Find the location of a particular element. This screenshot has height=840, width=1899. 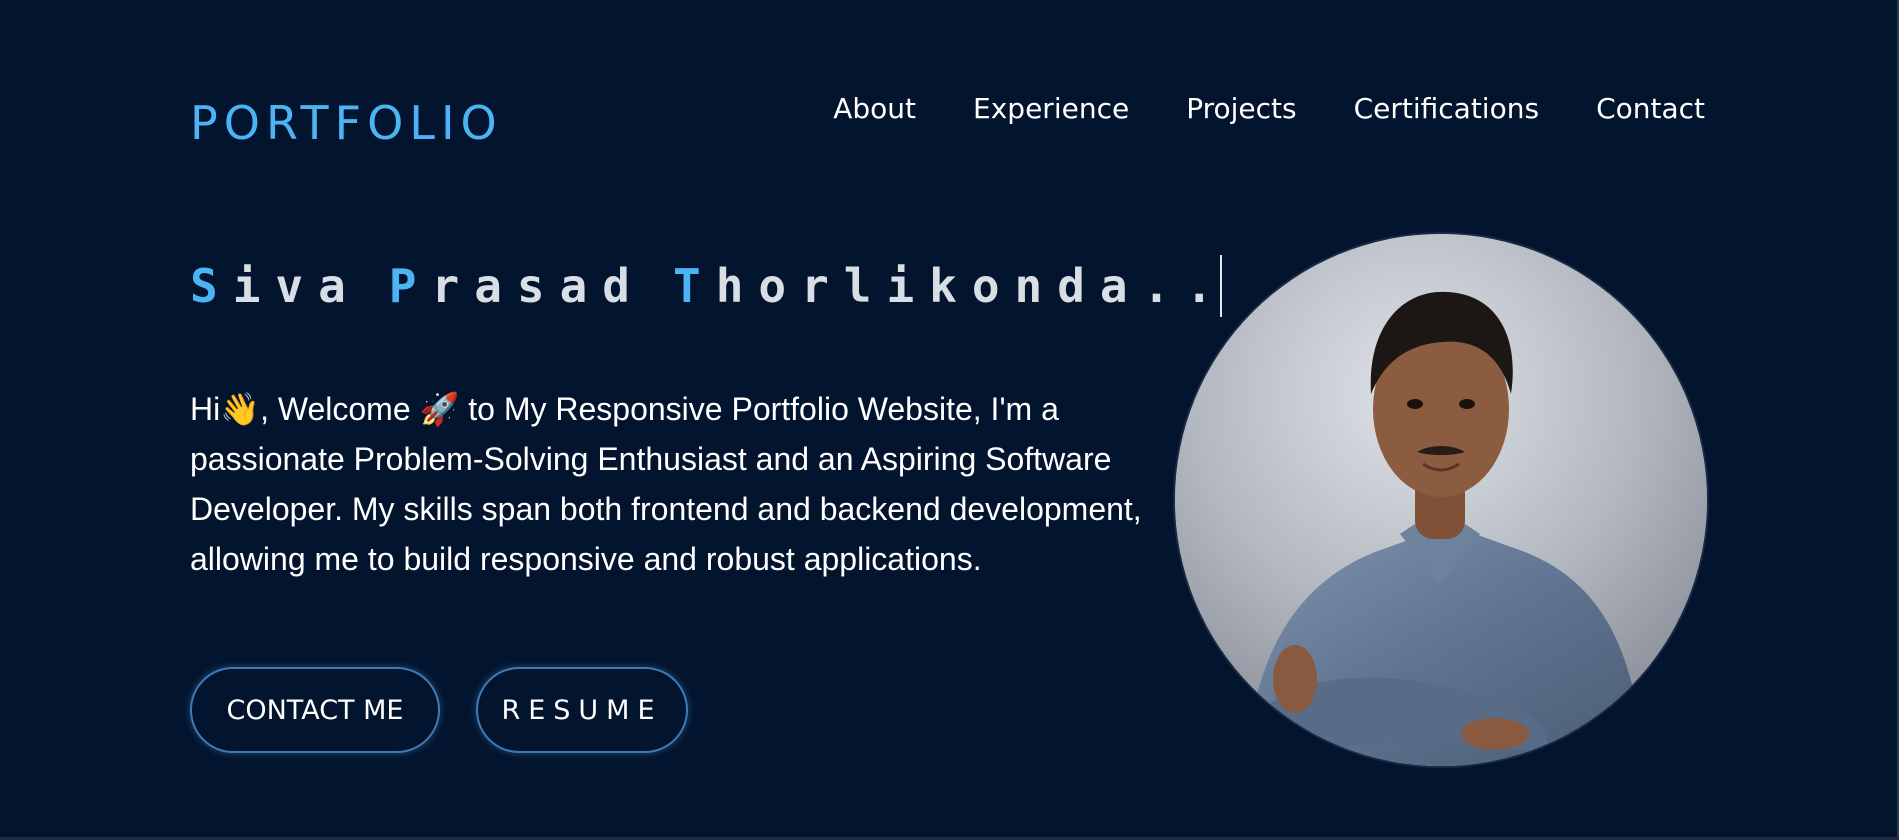

name-rest-middle: rasad is located at coordinates (538, 286).